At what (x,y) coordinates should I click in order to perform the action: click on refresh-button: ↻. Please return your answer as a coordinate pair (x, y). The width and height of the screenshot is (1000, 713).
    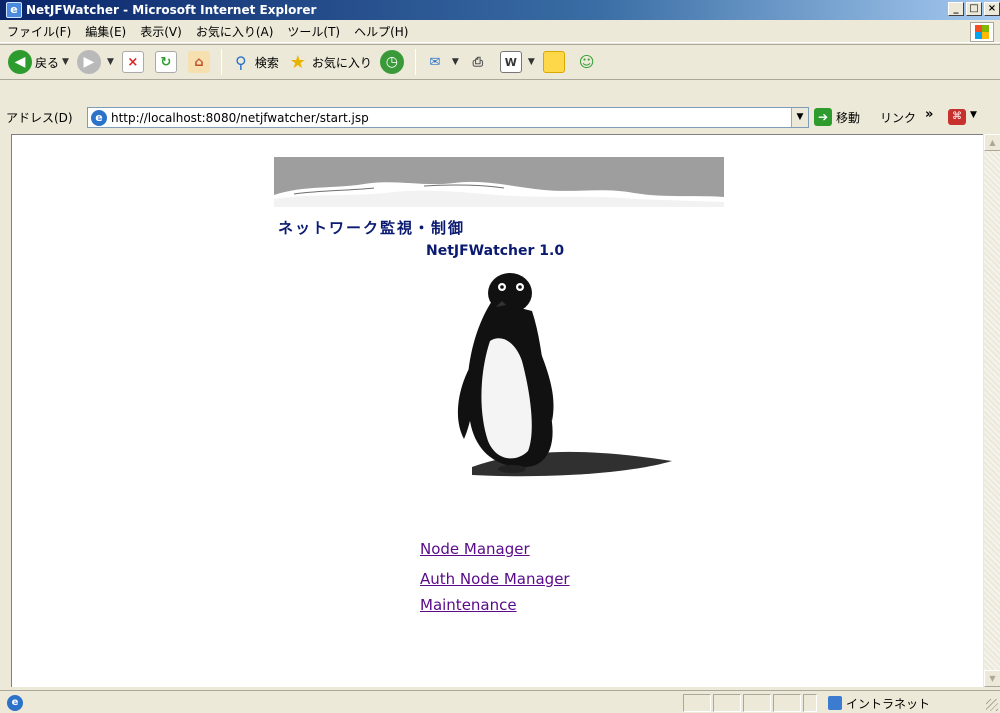
    Looking at the image, I should click on (167, 62).